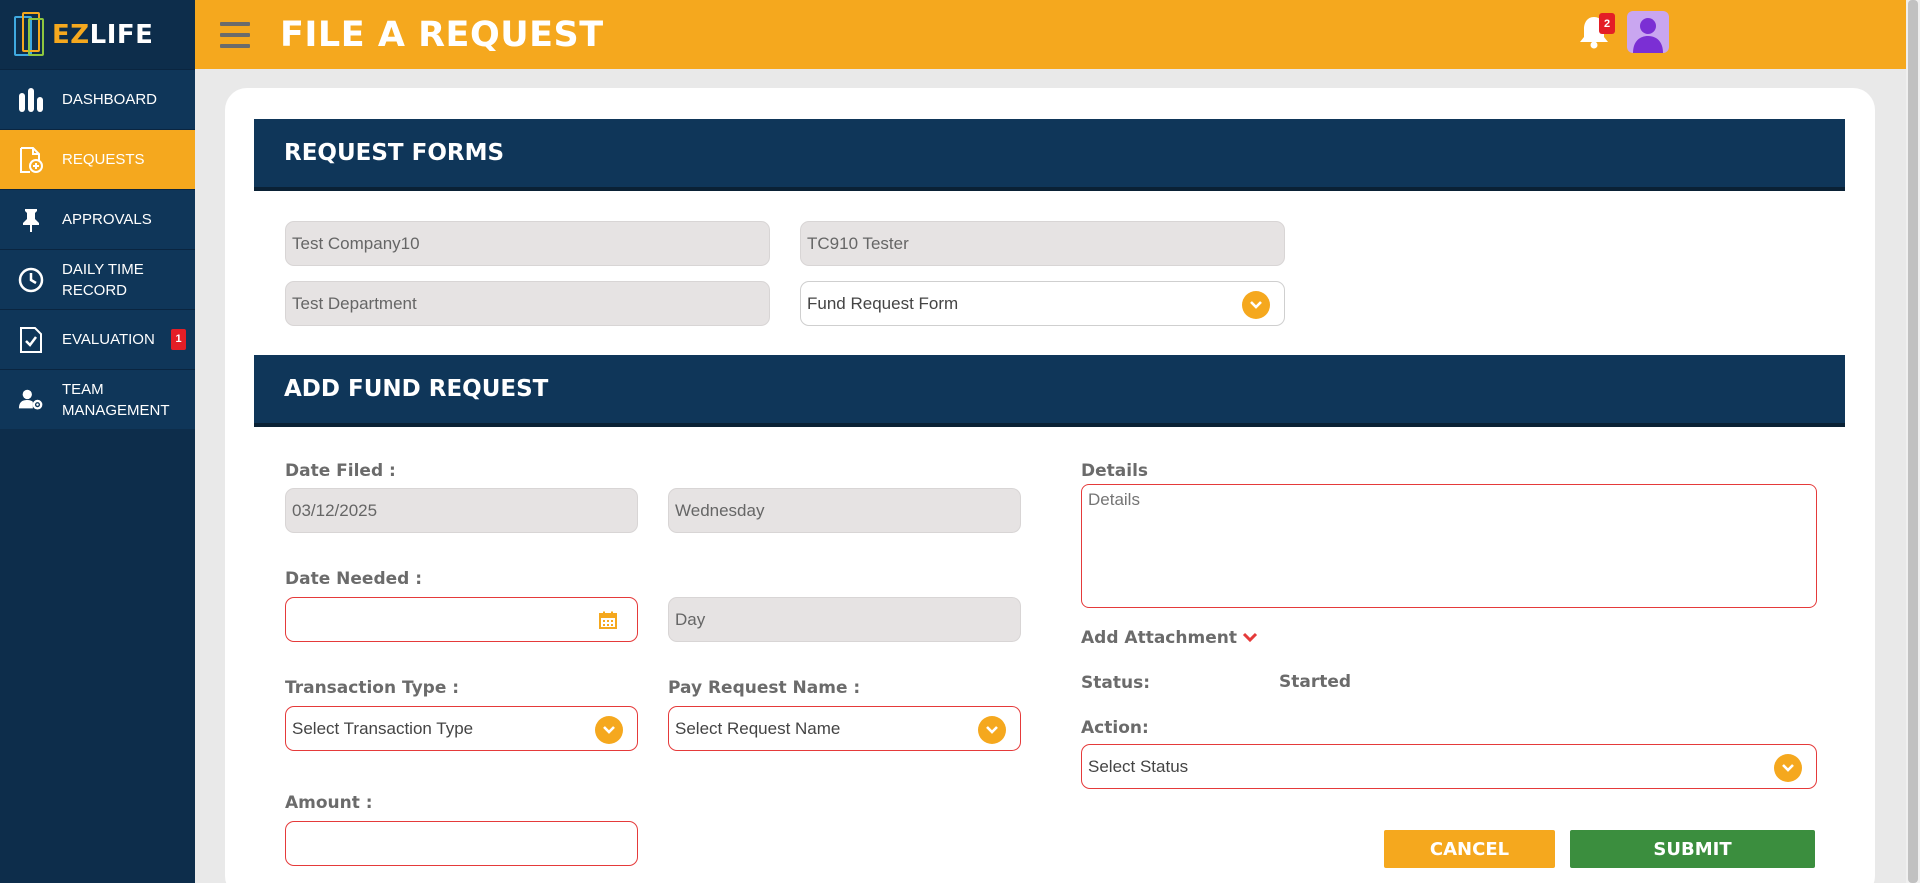  Describe the element at coordinates (110, 99) in the screenshot. I see `sidebar-item-label: Dashboard` at that location.